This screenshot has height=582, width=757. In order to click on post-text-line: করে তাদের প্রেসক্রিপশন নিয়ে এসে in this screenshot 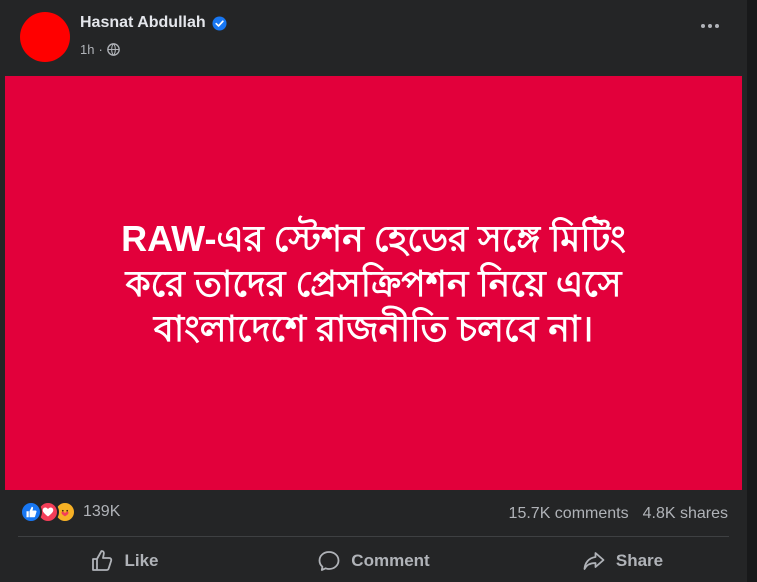, I will do `click(373, 283)`.